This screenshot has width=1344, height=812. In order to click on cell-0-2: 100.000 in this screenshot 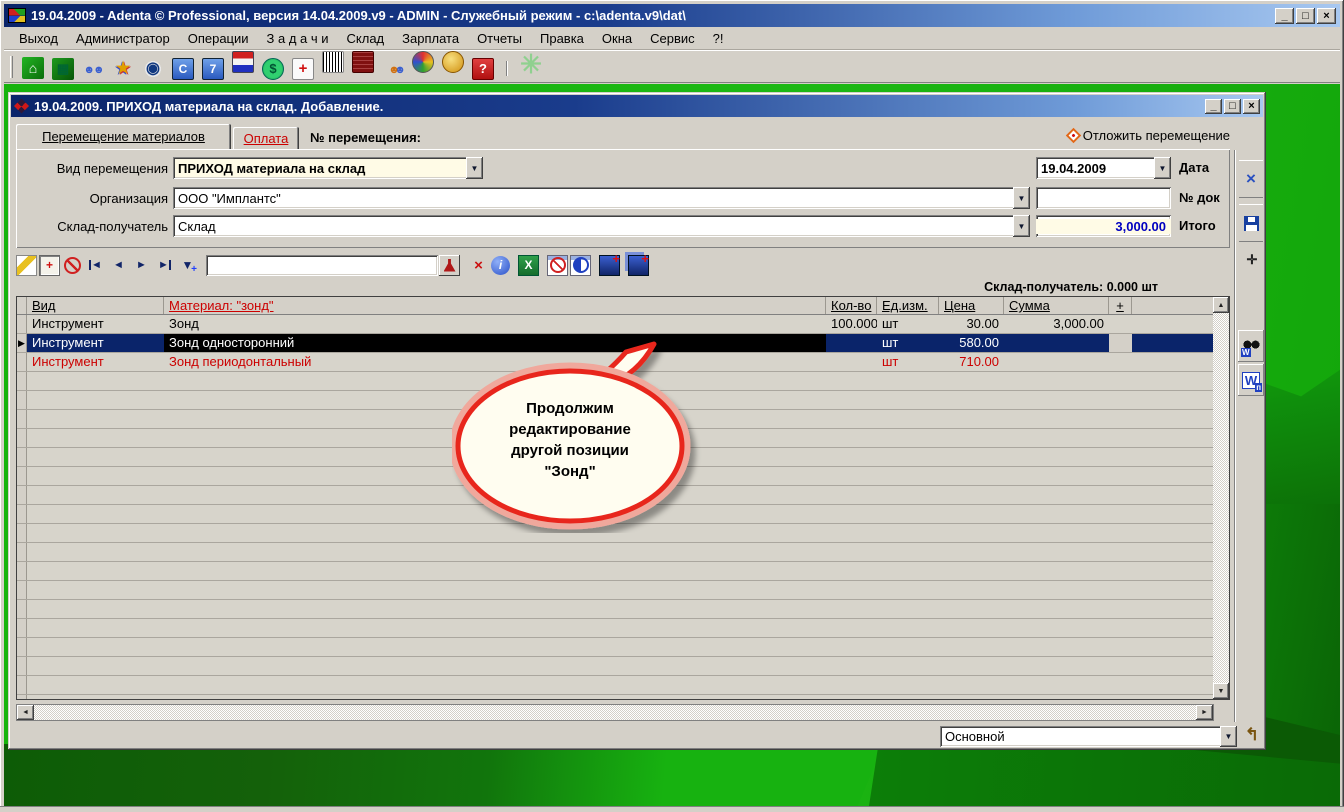, I will do `click(851, 324)`.